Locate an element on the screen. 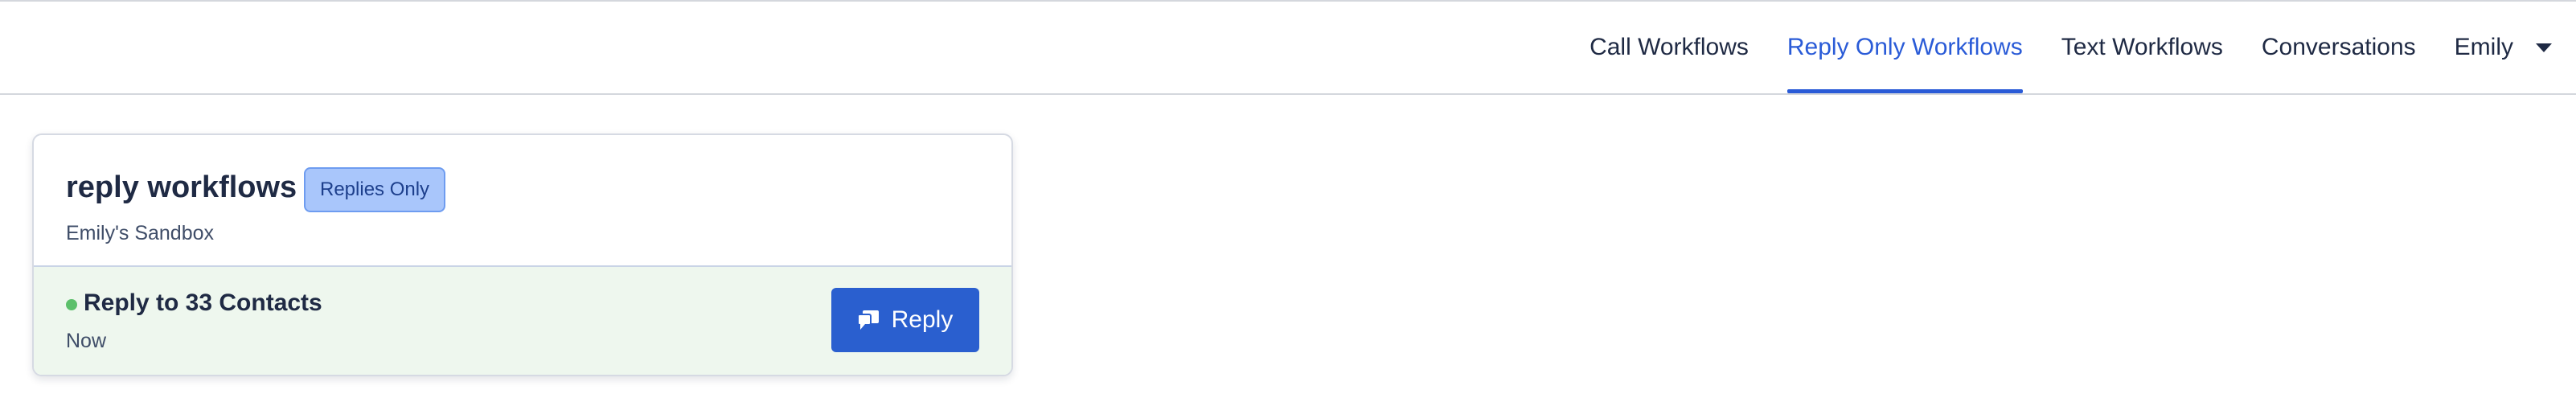 Image resolution: width=2576 pixels, height=394 pixels. workflow-subtitle: Emily's Sandbox is located at coordinates (140, 233).